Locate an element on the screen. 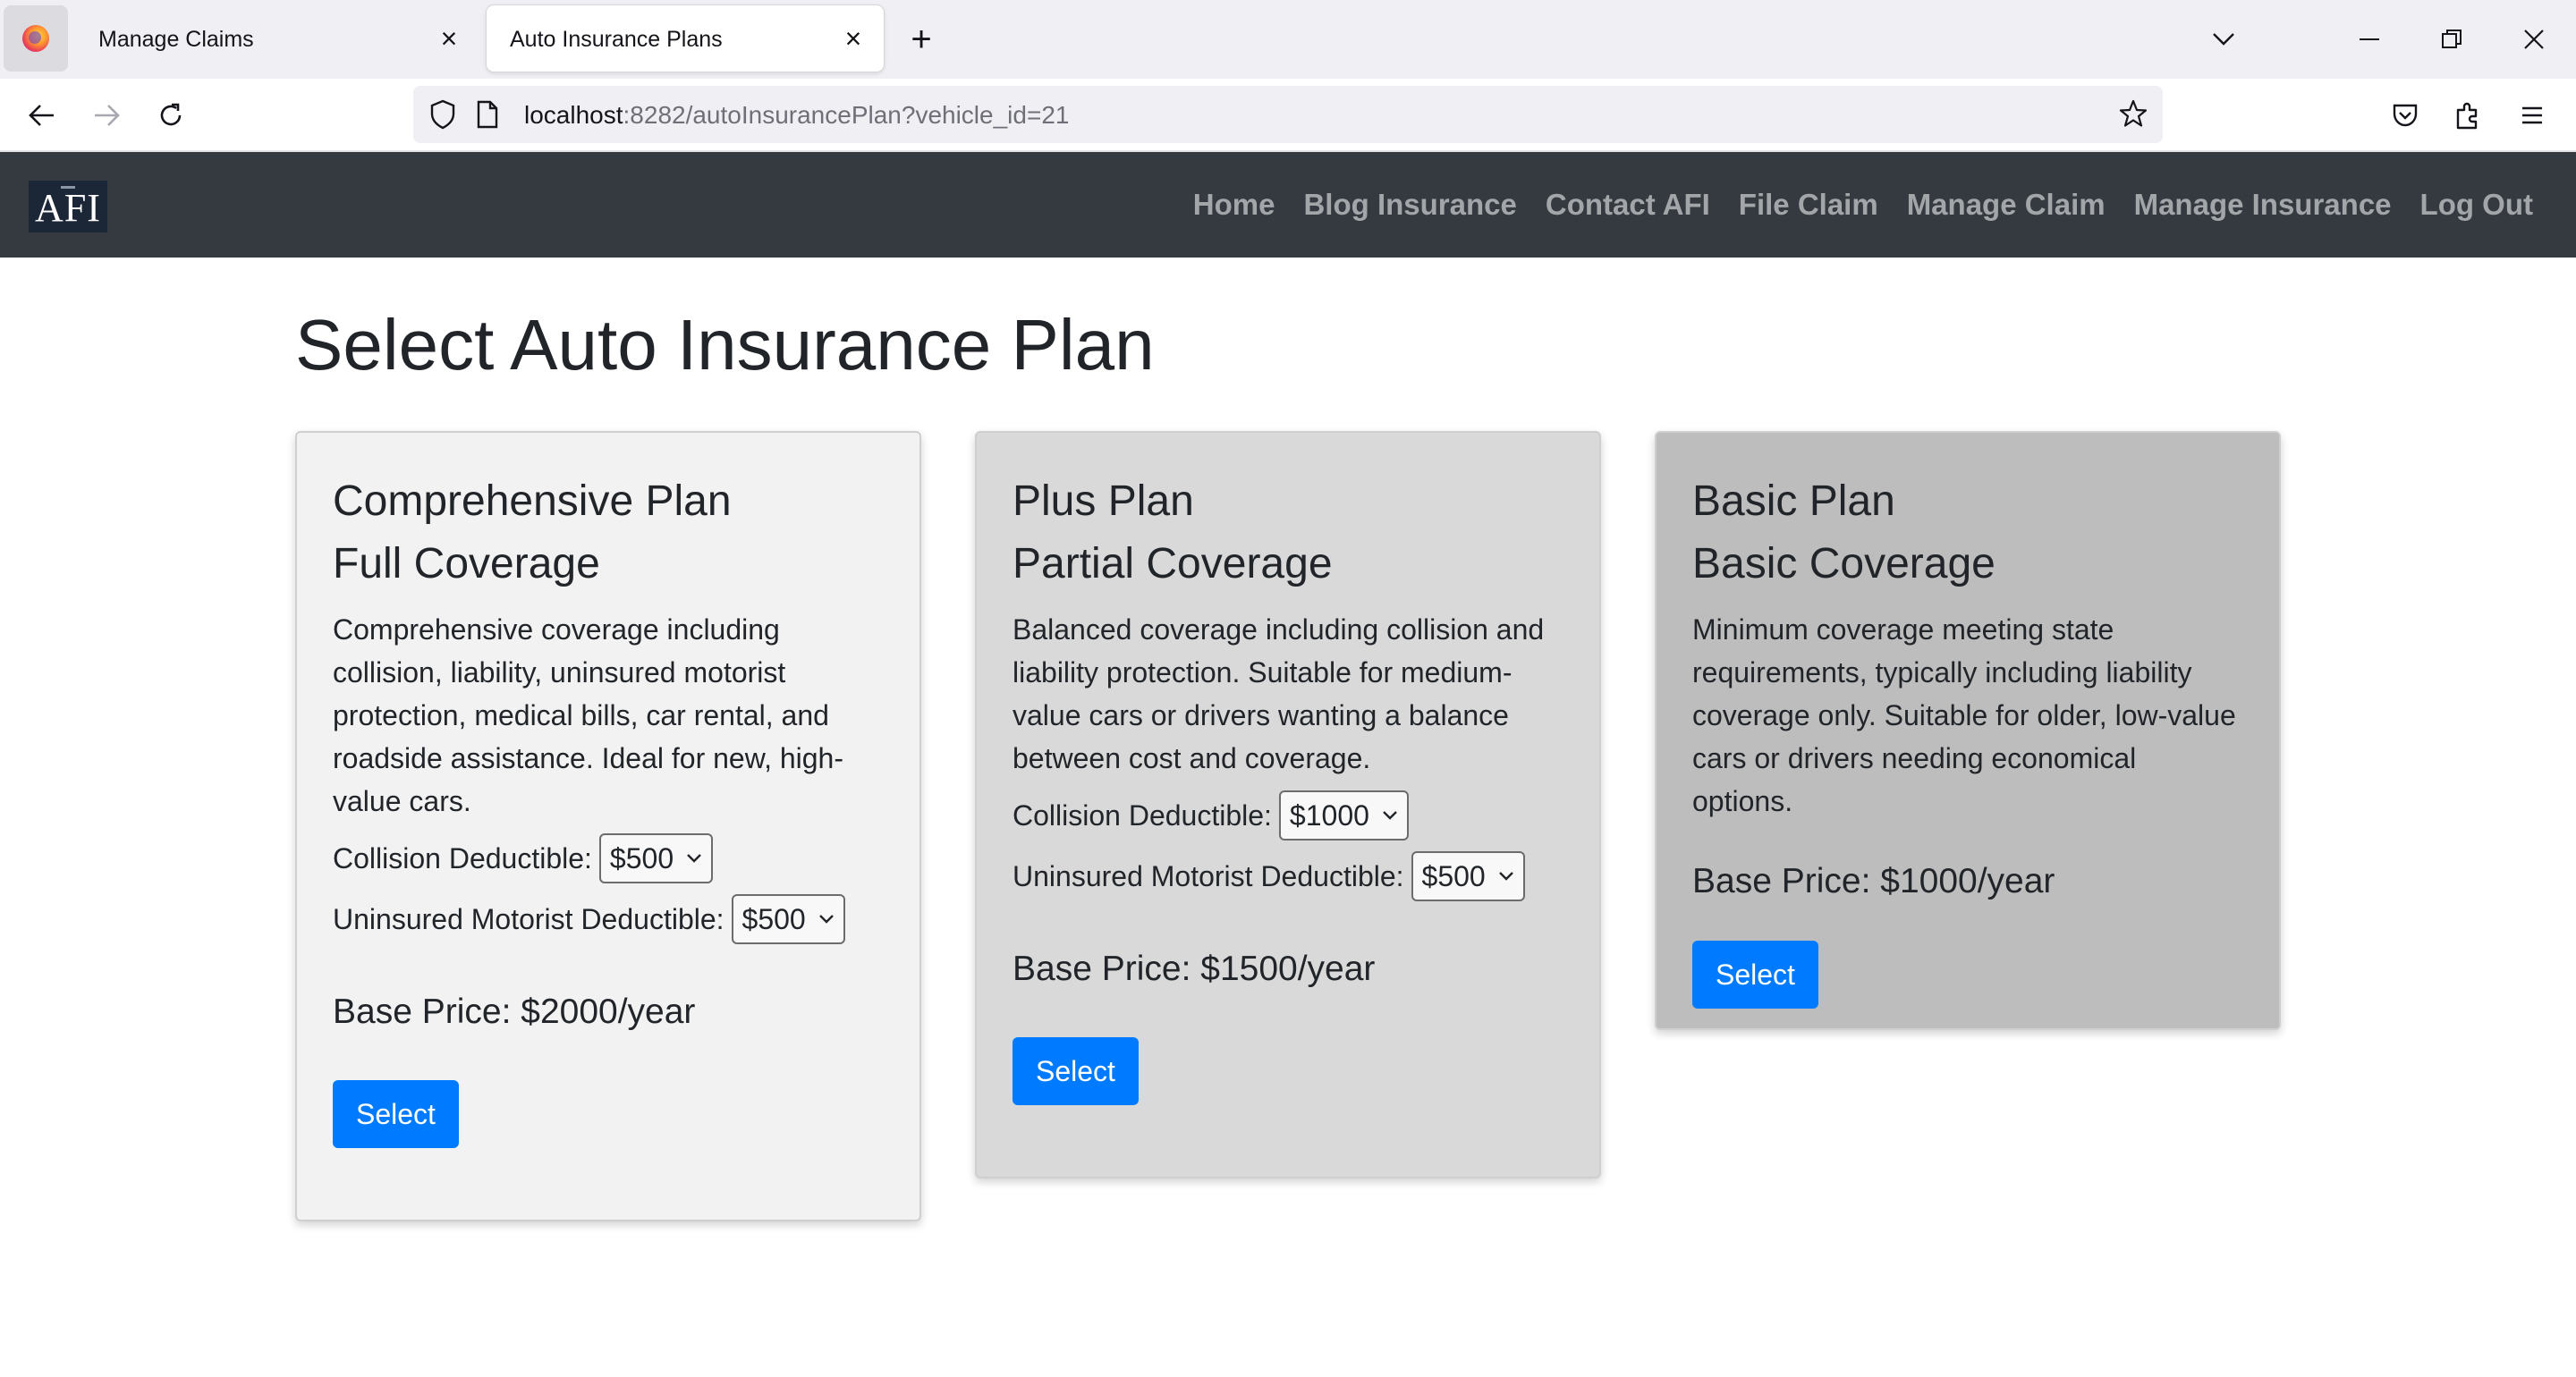  tab-title: Manage Claims is located at coordinates (176, 39).